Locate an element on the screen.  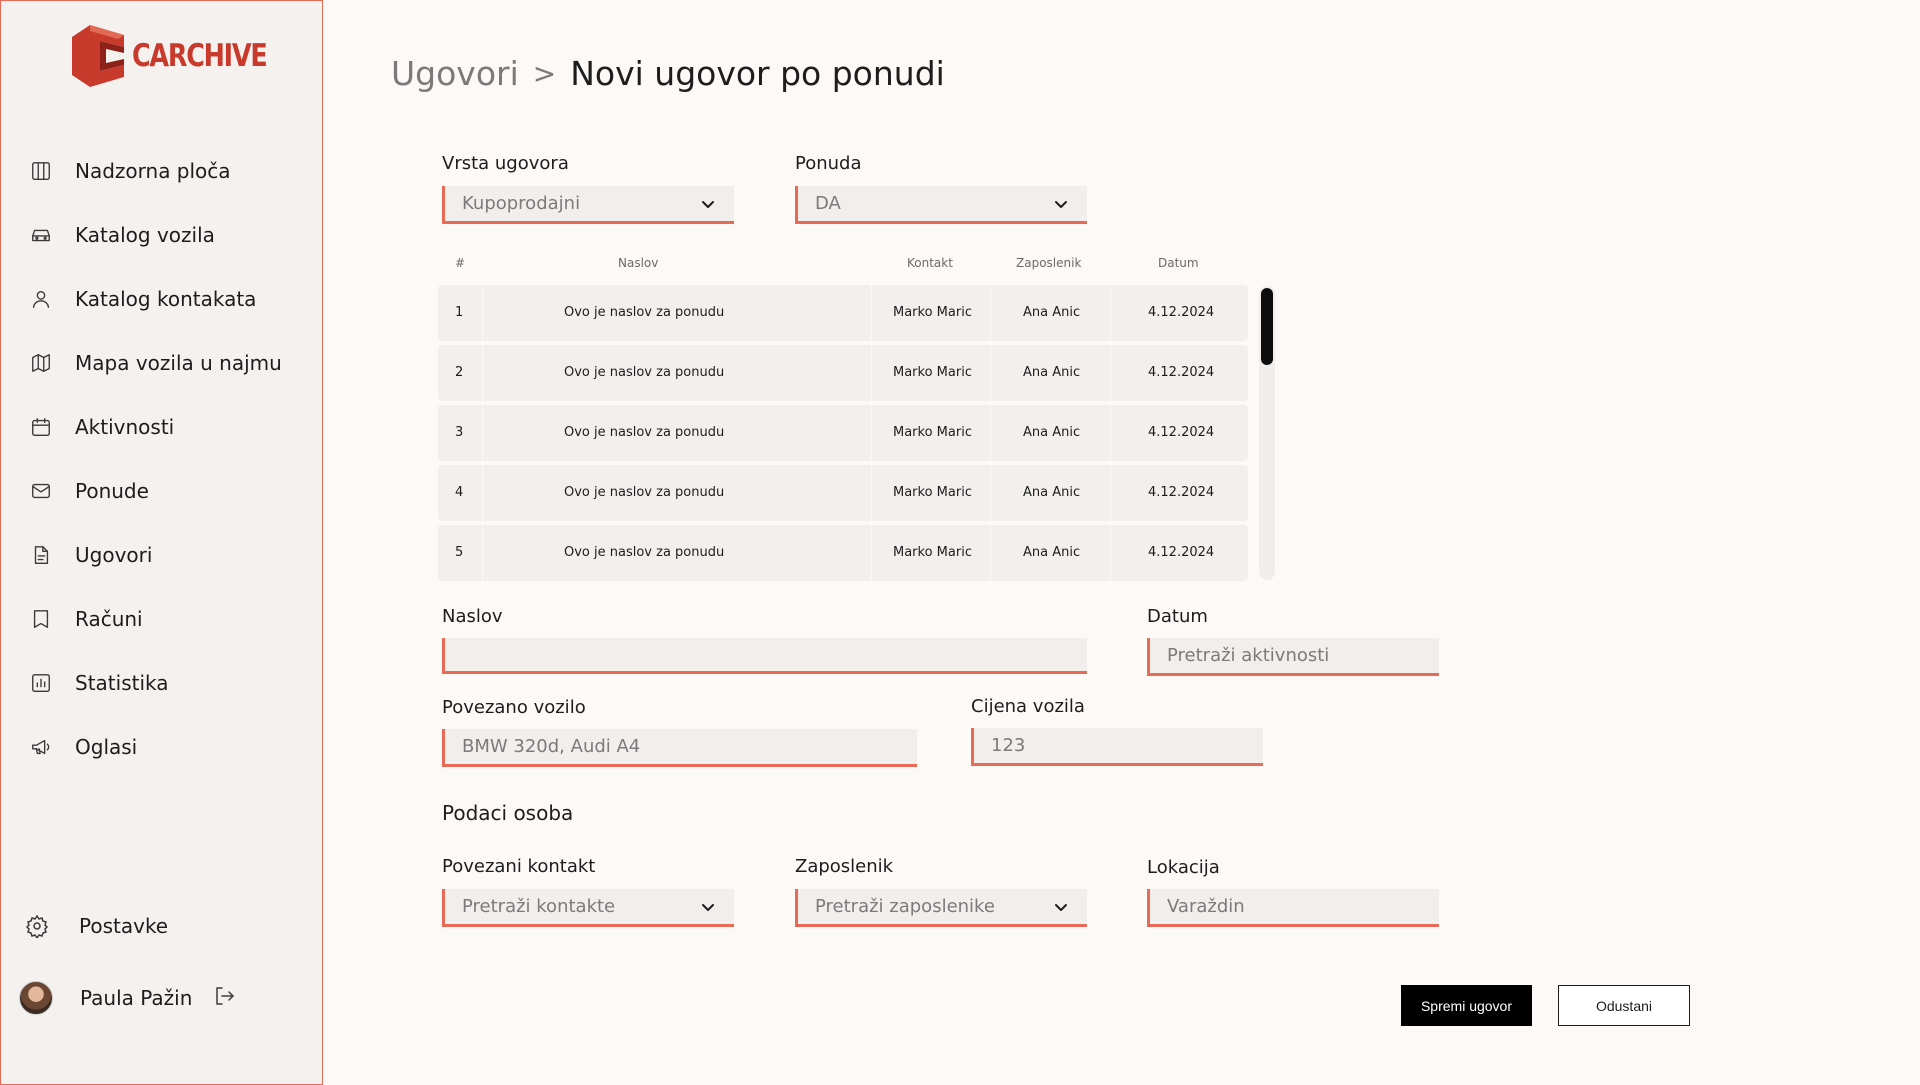
sidebar-item-label: Mapa vozila u najmu is located at coordinates (178, 363).